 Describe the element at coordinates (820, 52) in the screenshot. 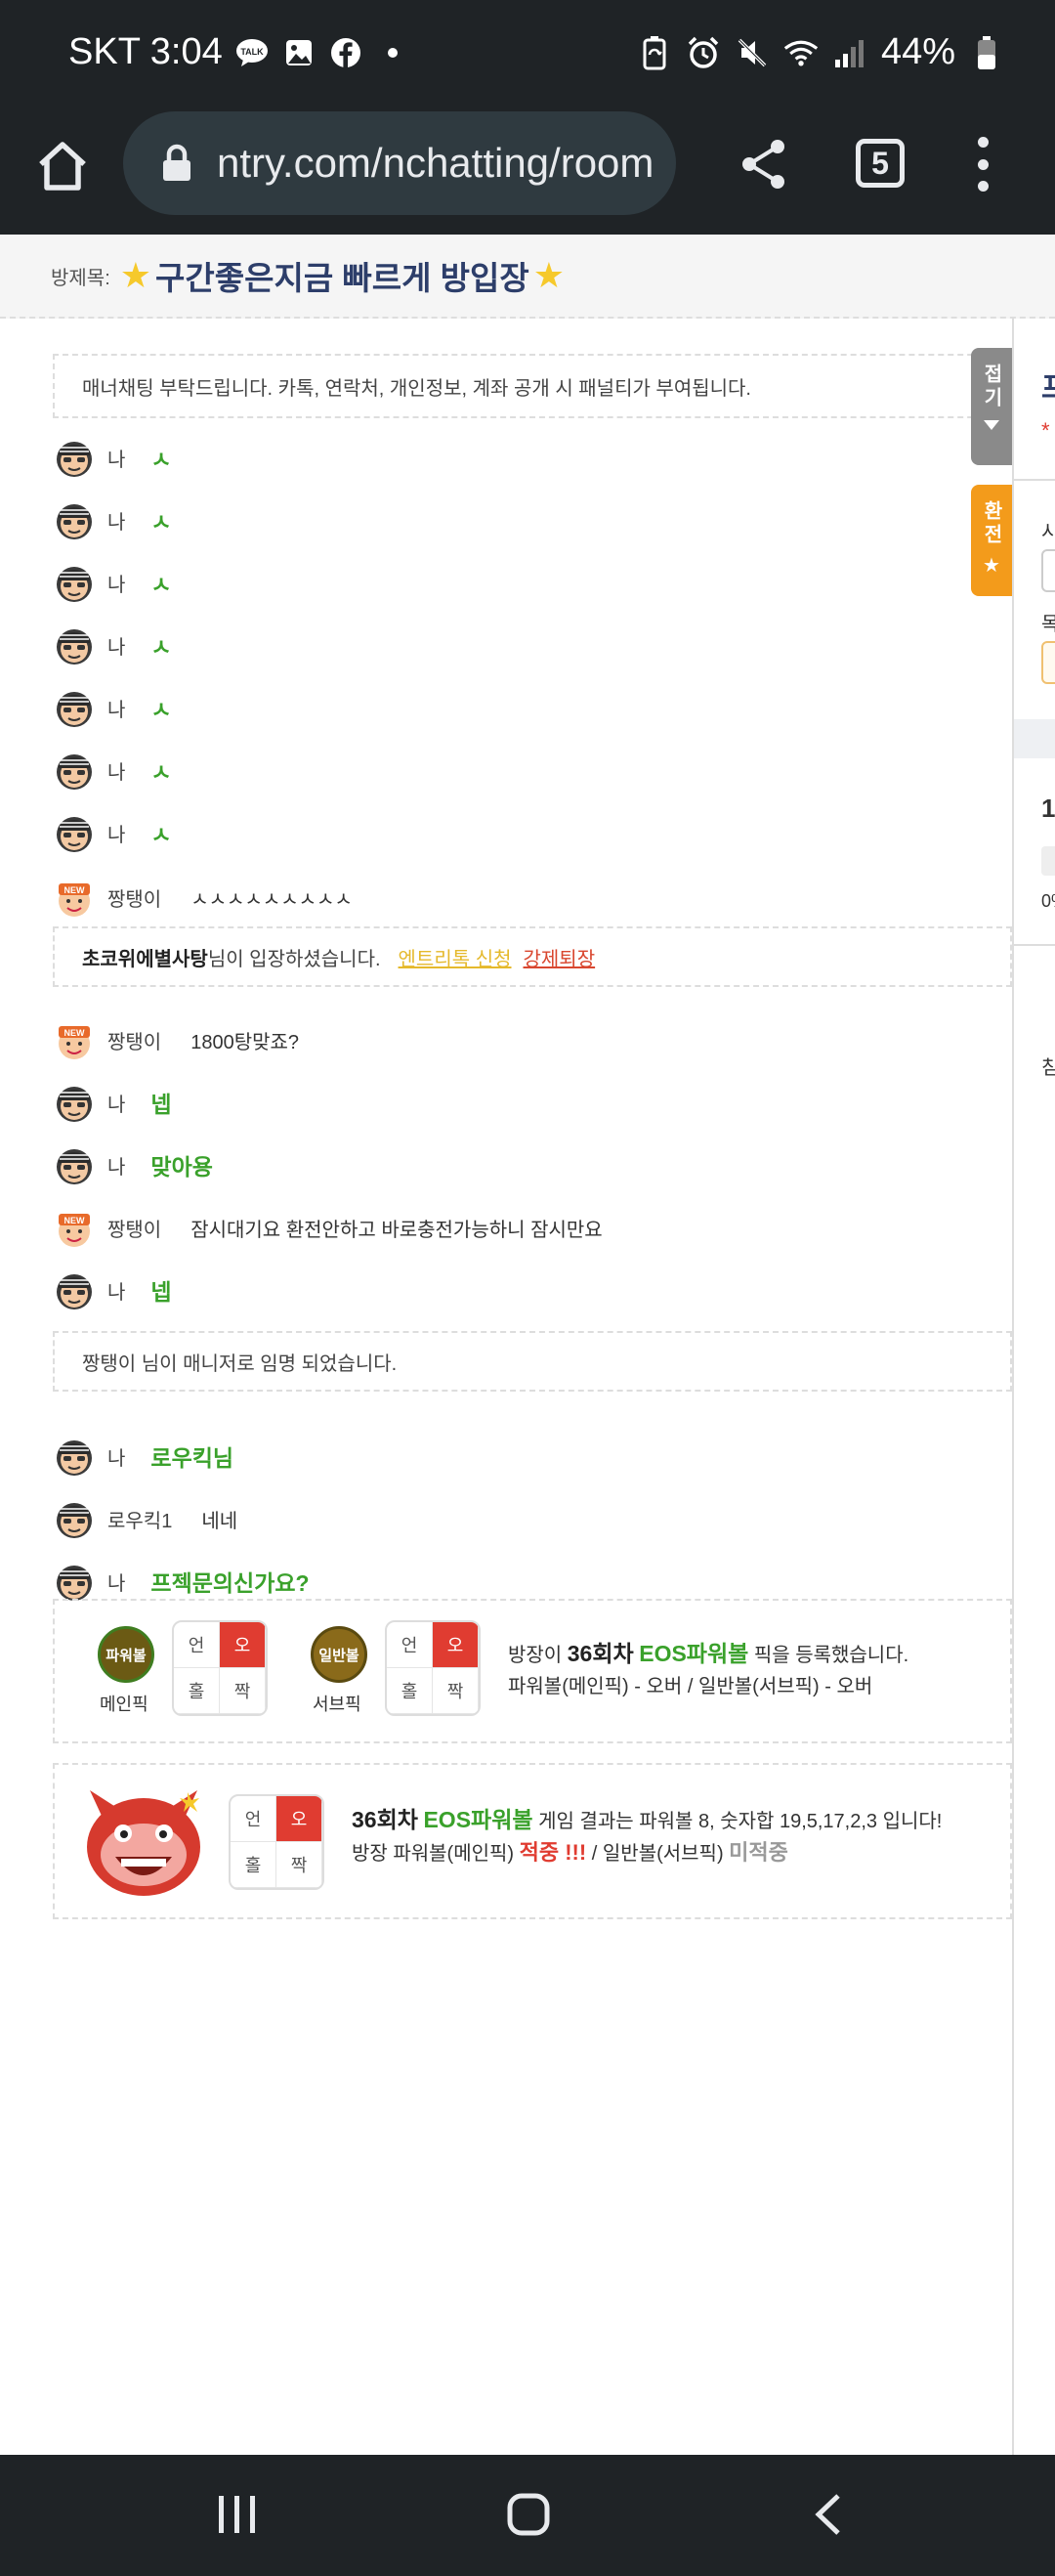

I see `status-right: 44%` at that location.